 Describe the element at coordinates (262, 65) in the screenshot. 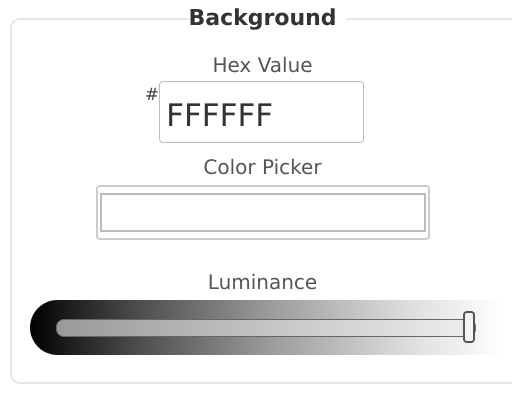

I see `hex-label: Hex Value` at that location.